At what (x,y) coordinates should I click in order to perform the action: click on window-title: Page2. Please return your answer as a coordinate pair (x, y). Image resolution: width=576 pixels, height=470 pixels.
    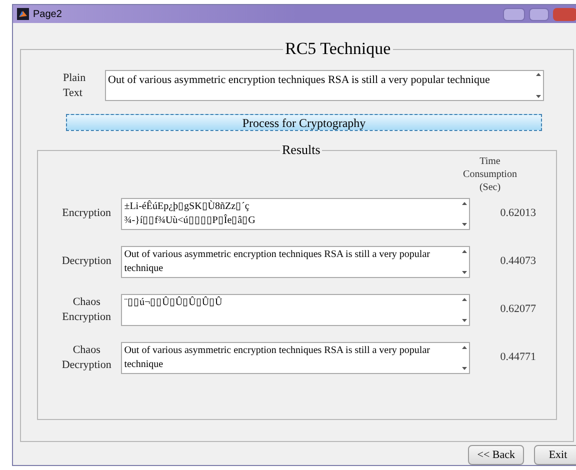
    Looking at the image, I should click on (47, 15).